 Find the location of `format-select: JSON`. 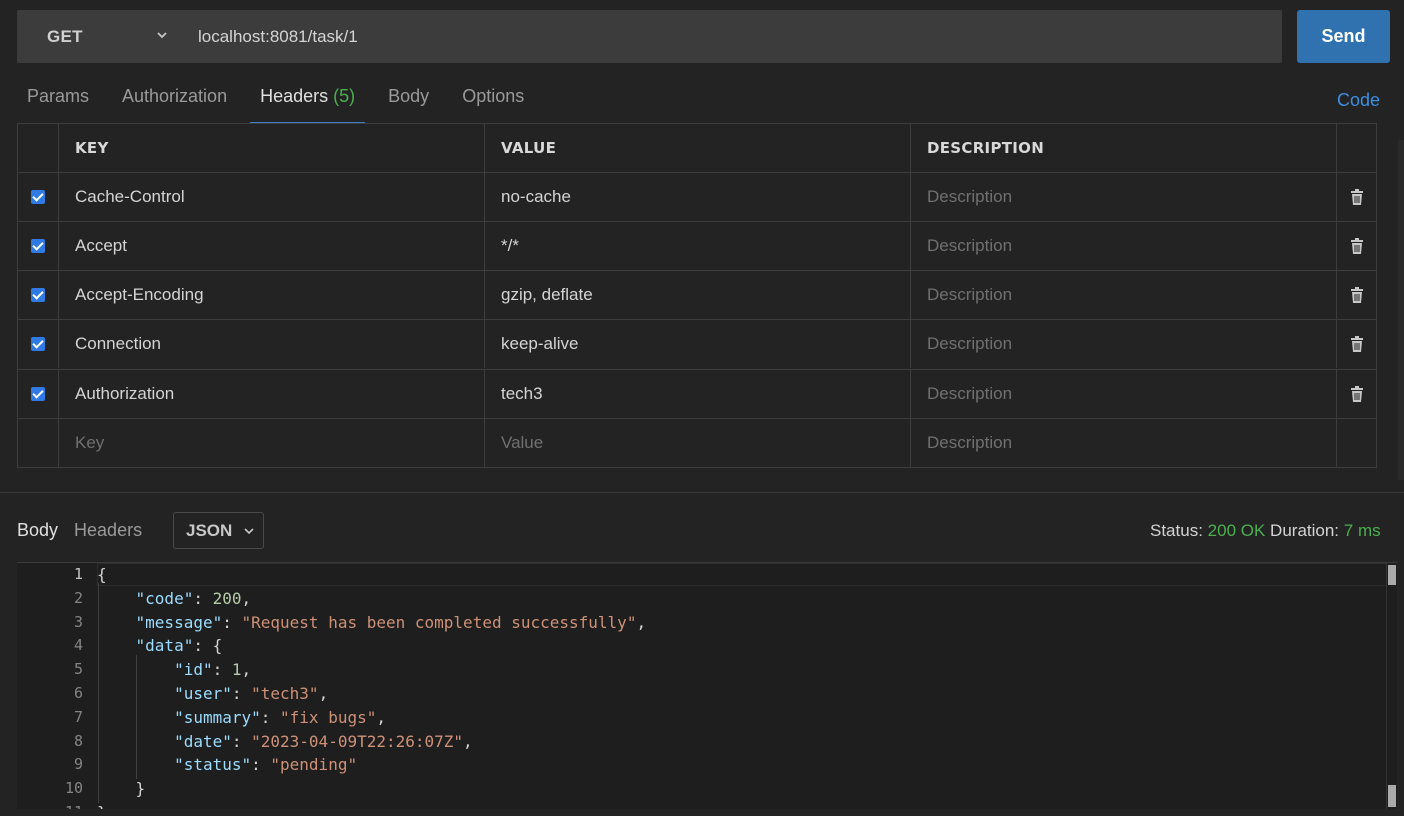

format-select: JSON is located at coordinates (218, 530).